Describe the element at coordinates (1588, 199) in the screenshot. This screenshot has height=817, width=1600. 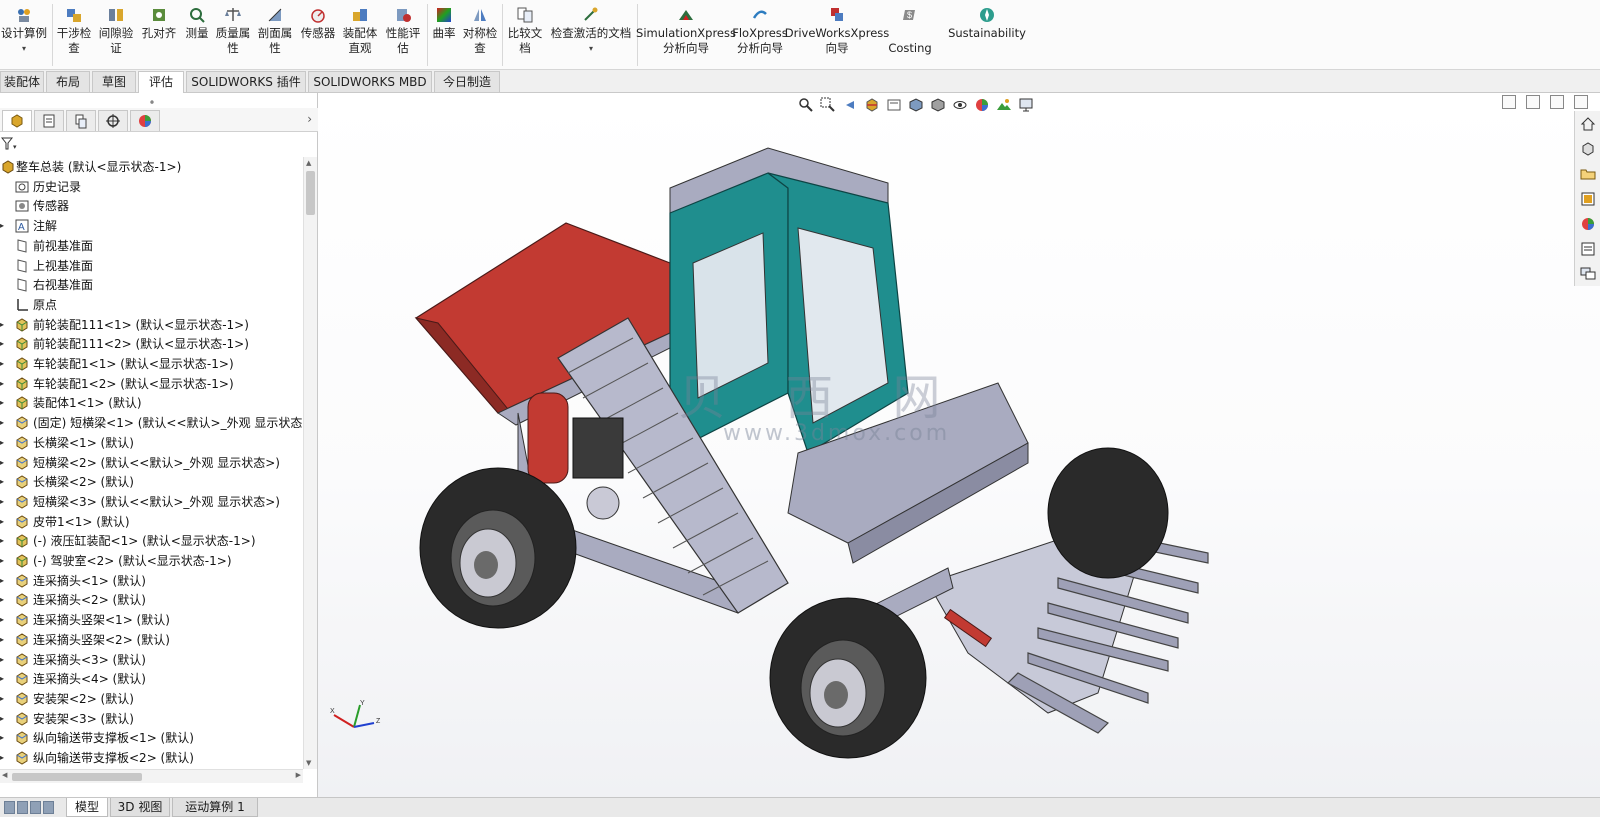
I see `view-palette-tab` at that location.